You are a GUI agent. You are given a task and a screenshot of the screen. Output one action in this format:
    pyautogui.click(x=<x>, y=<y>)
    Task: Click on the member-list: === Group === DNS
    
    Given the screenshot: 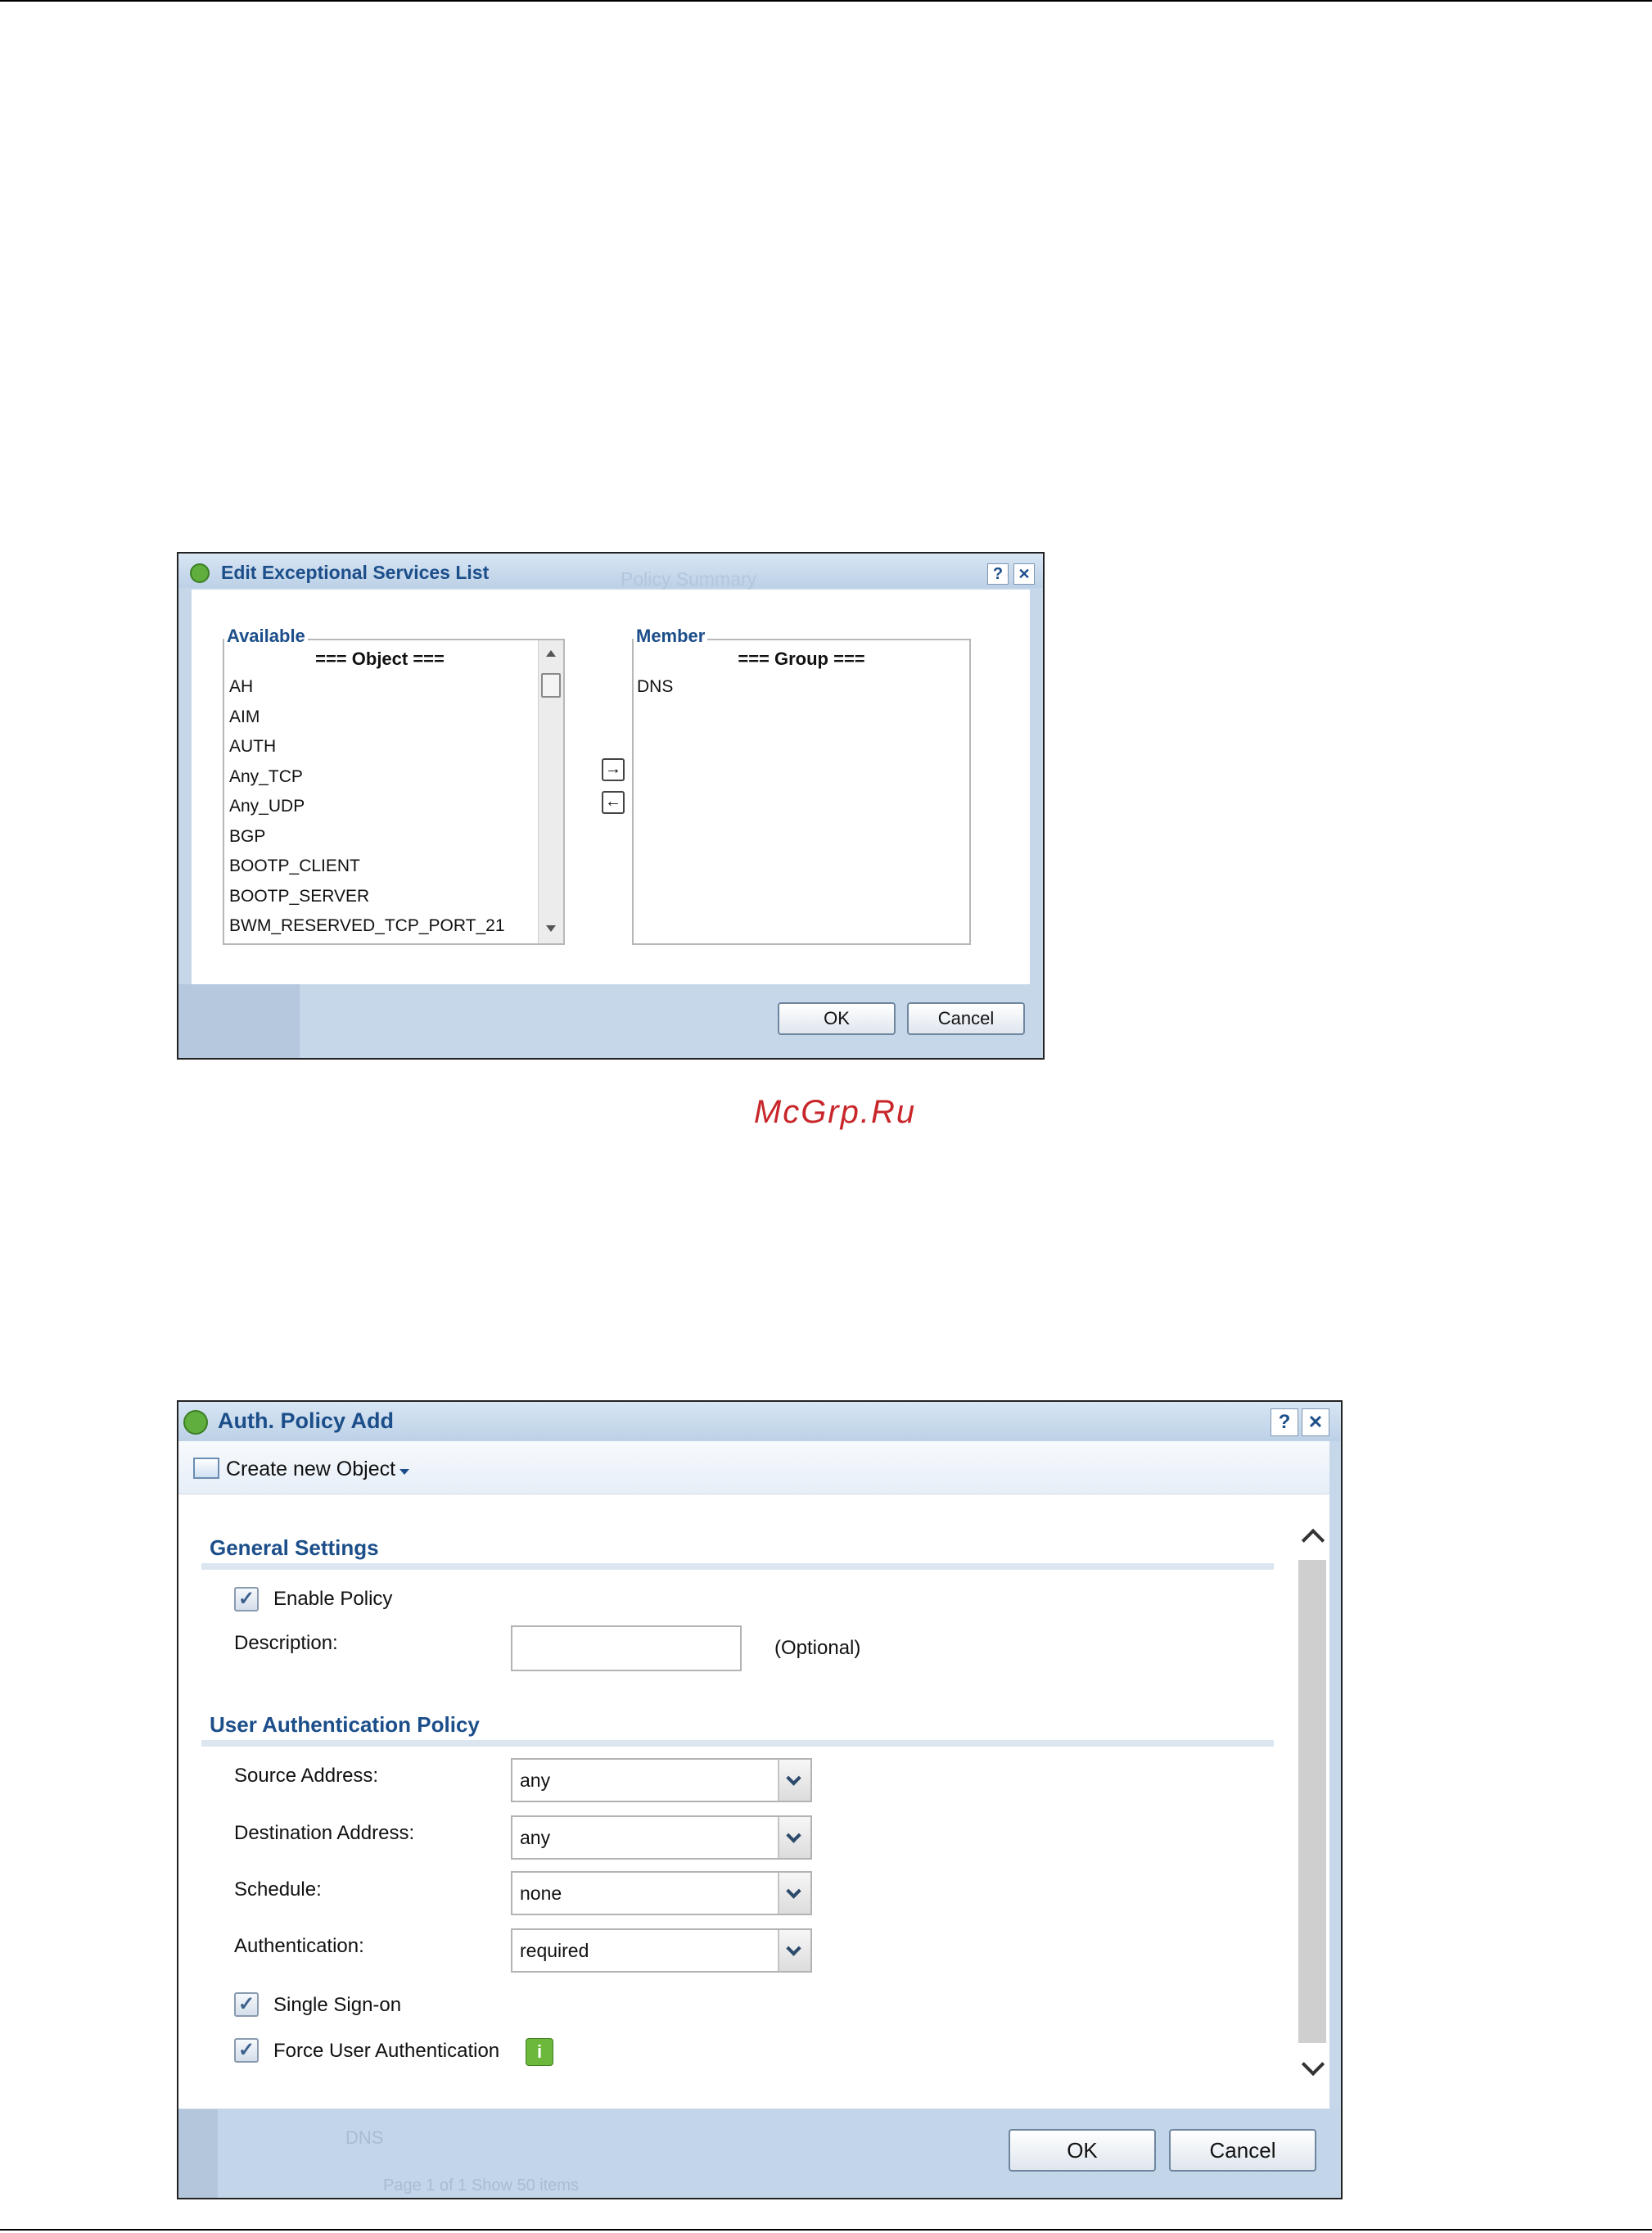 What is the action you would take?
    pyautogui.click(x=801, y=792)
    